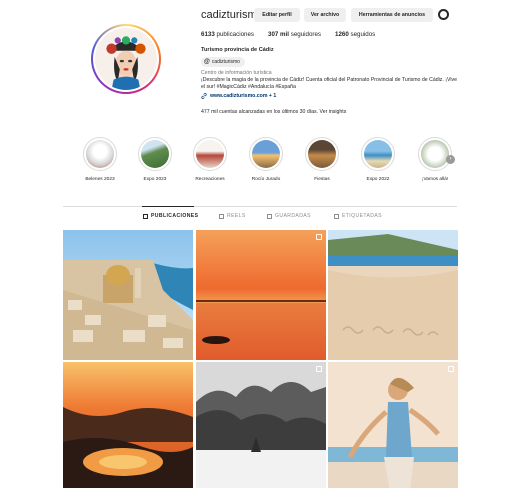 This screenshot has width=516, height=488. I want to click on following-count: 1260, so click(342, 34).